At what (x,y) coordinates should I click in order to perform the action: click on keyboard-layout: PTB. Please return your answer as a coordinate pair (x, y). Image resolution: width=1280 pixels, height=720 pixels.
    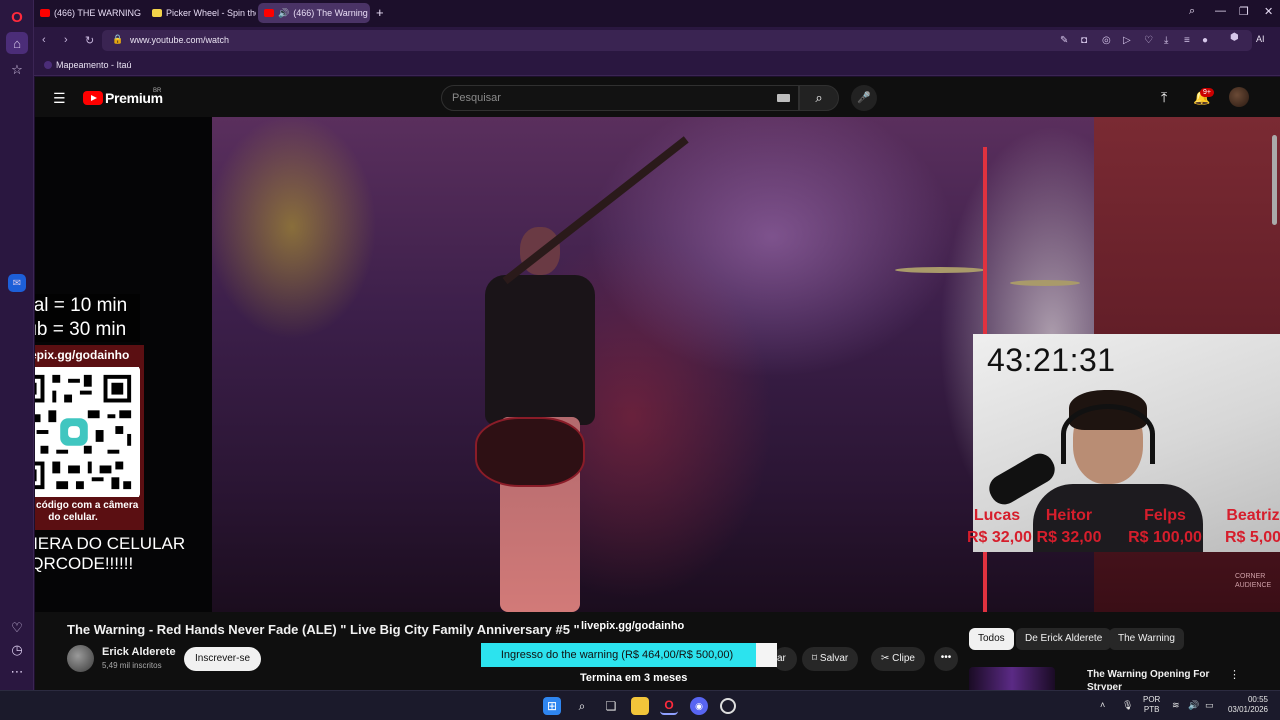
    Looking at the image, I should click on (1151, 709).